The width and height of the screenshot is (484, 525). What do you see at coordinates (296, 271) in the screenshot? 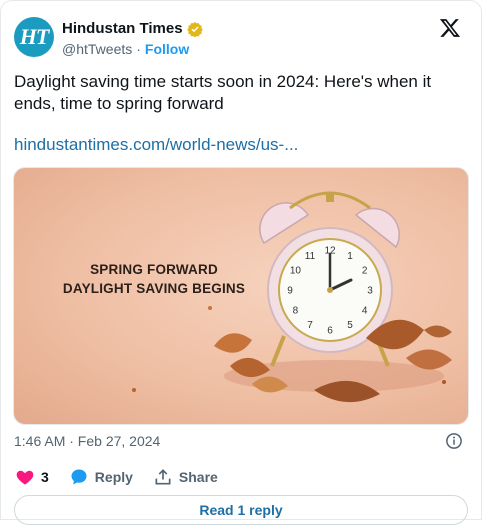
I see `clock-numeral: 10` at bounding box center [296, 271].